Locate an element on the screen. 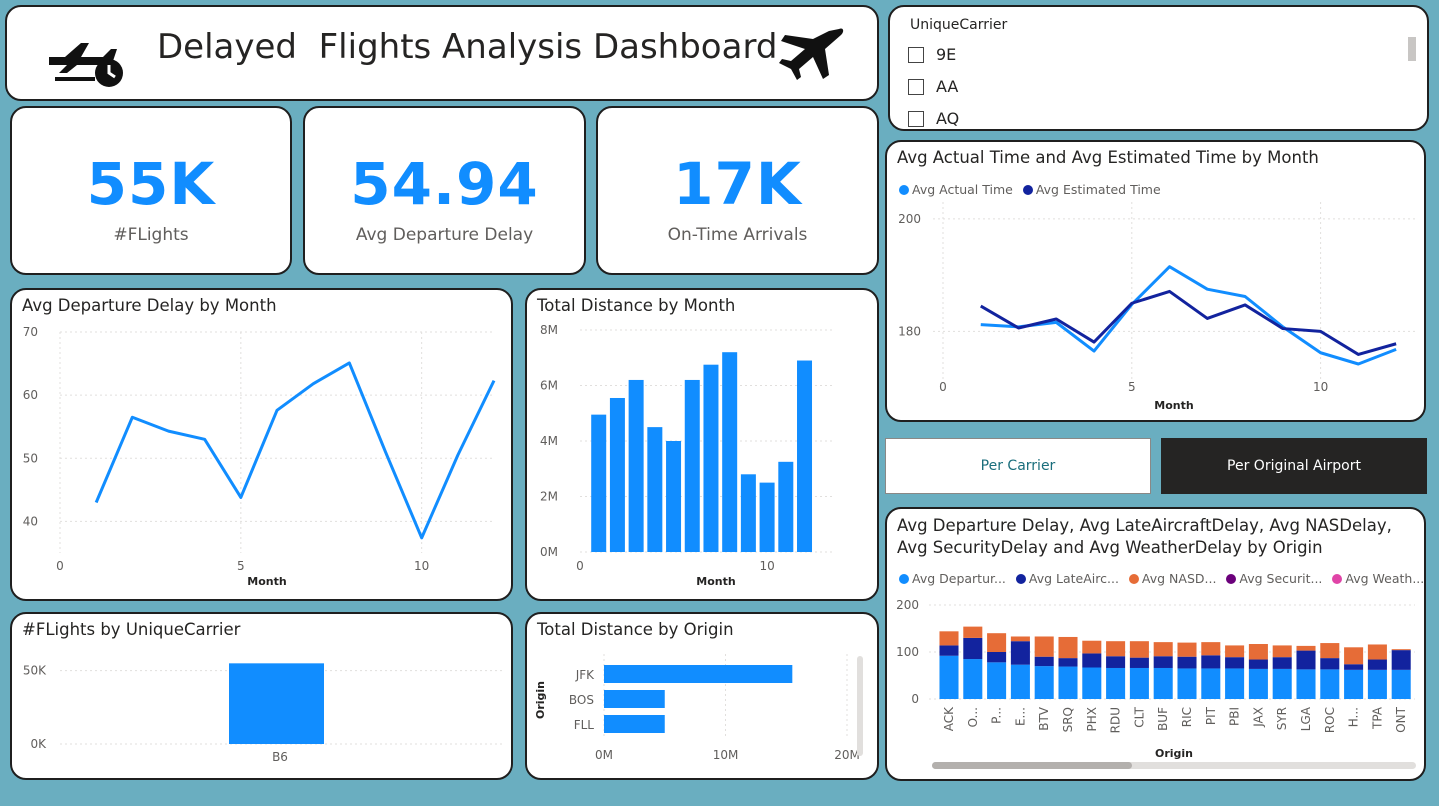  per-airport-button: Per Original Airport is located at coordinates (1294, 466).